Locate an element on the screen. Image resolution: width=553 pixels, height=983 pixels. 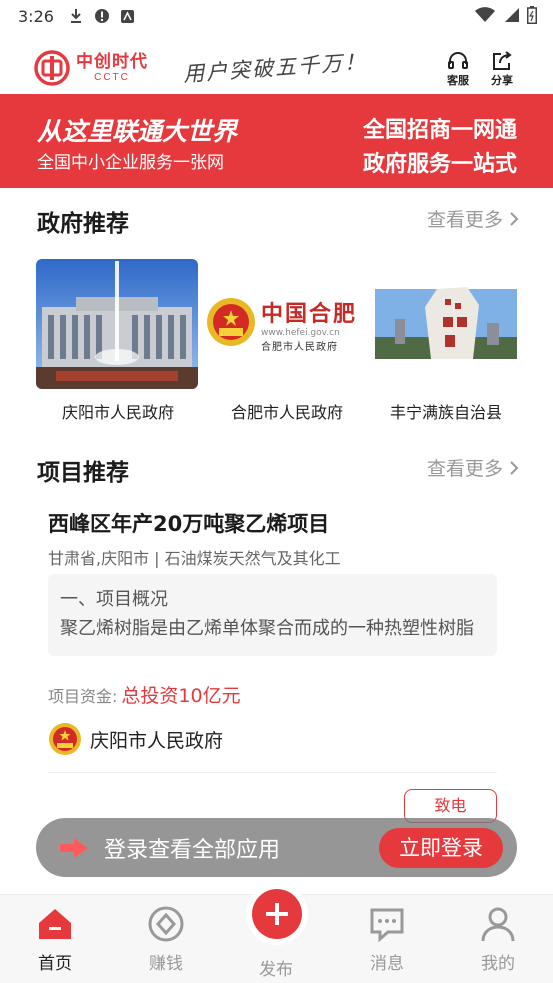
battery-icon is located at coordinates (532, 17).